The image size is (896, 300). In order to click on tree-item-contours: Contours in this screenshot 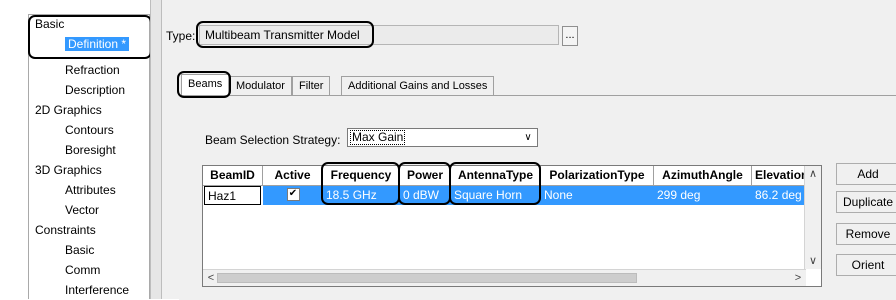, I will do `click(89, 130)`.